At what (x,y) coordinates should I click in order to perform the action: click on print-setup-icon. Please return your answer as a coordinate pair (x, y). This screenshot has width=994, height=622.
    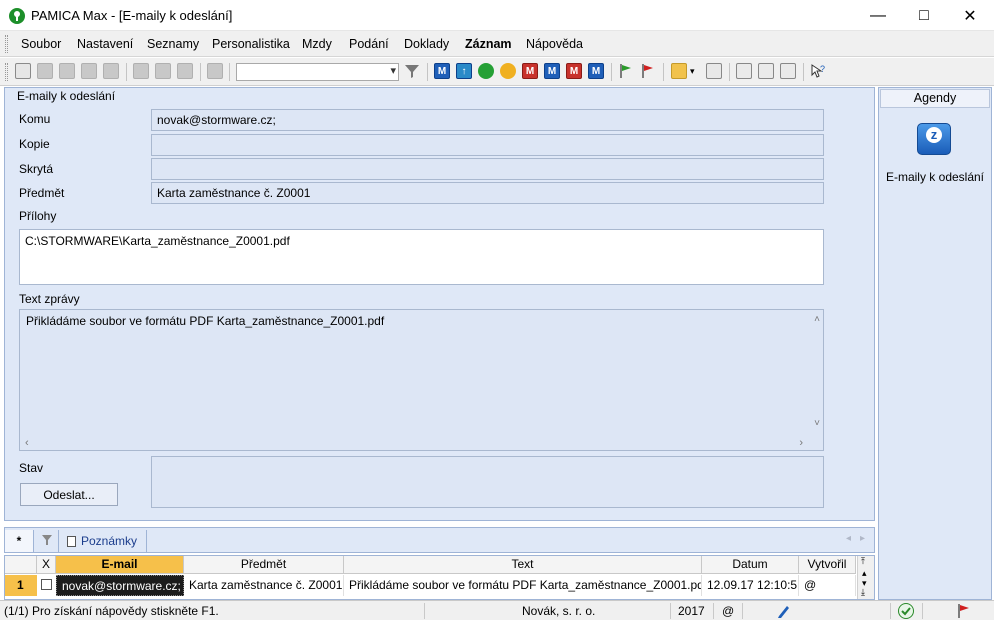
    Looking at the image, I should click on (111, 71).